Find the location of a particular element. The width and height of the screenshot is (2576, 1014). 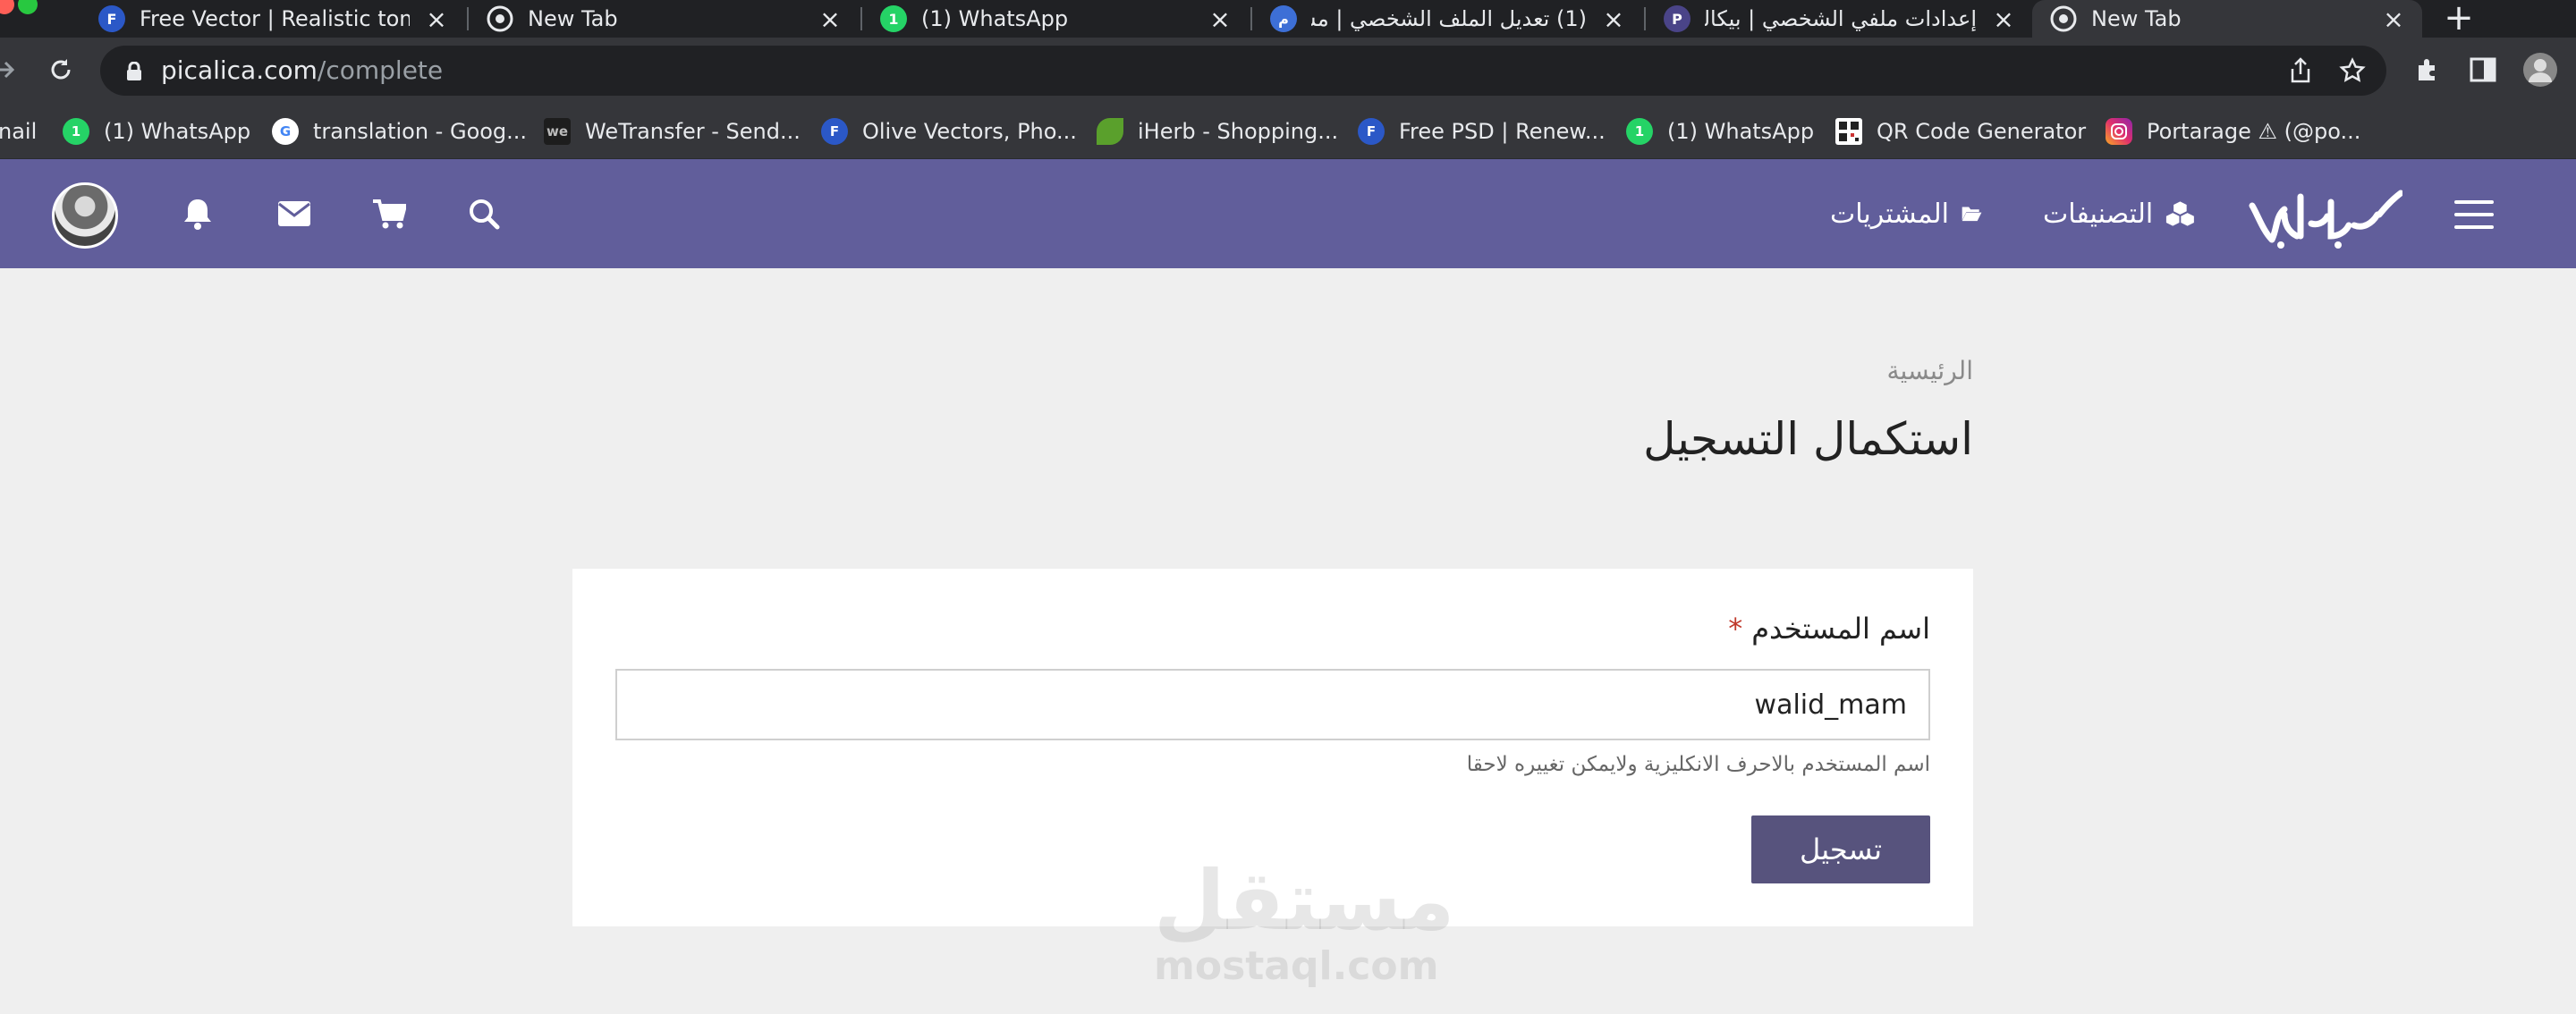

url-host: picalica.com is located at coordinates (239, 70).